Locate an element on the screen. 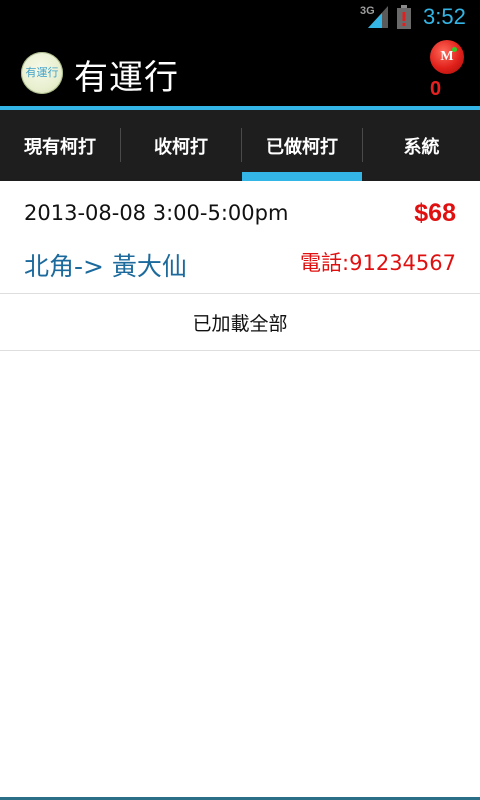  app-logo-label: 有運行 is located at coordinates (42, 72).